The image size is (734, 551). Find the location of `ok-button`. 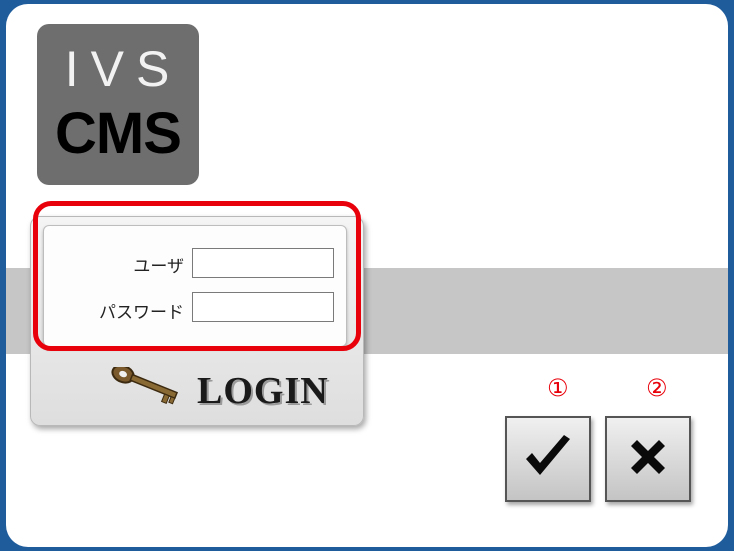

ok-button is located at coordinates (548, 459).